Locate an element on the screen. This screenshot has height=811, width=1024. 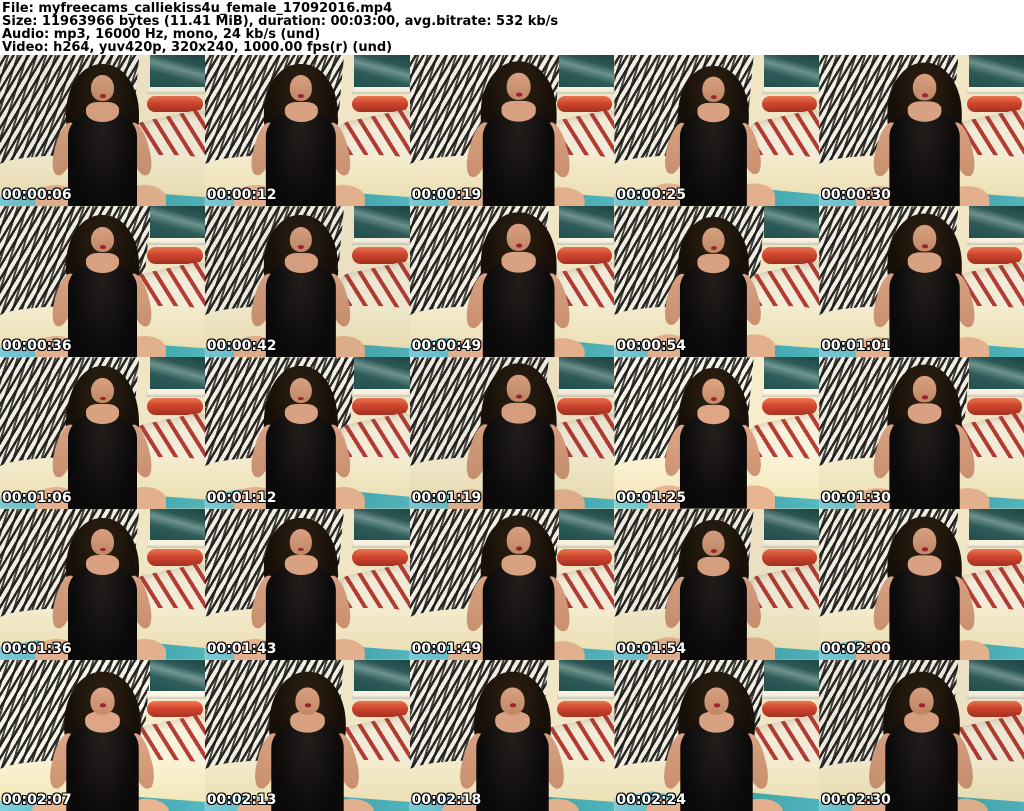
video-frame: 00:01:54 is located at coordinates (717, 584).